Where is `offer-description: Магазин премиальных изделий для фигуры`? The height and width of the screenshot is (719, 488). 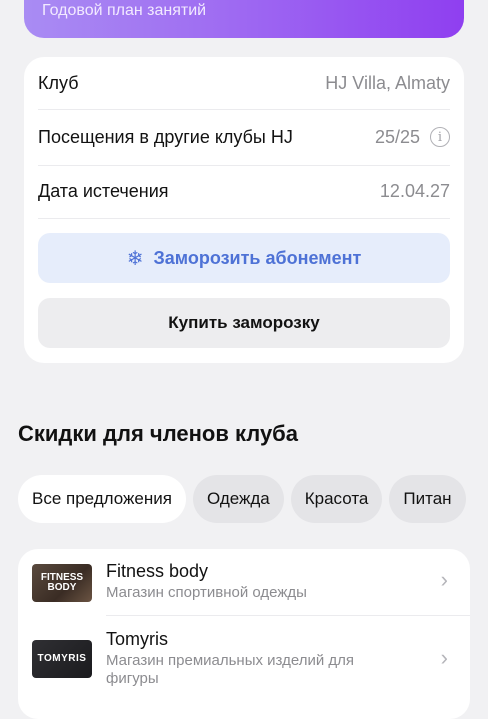 offer-description: Магазин премиальных изделий для фигуры is located at coordinates (230, 669).